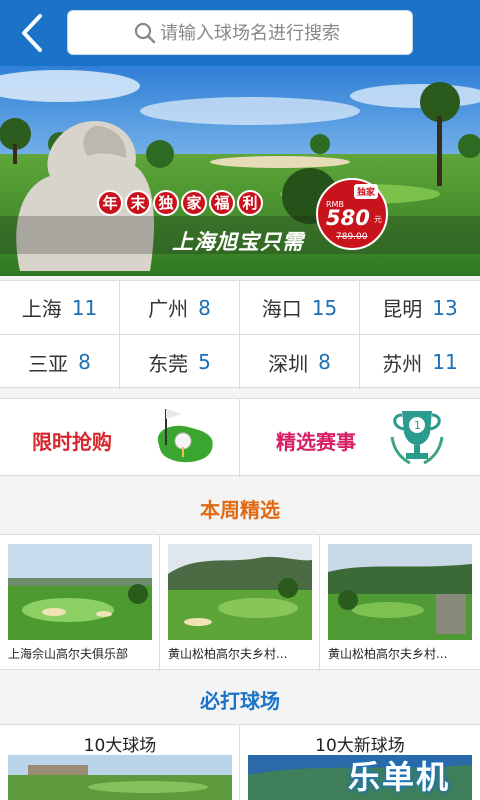 Image resolution: width=480 pixels, height=800 pixels. I want to click on weekly-picks-title: 本周精选, so click(240, 510).